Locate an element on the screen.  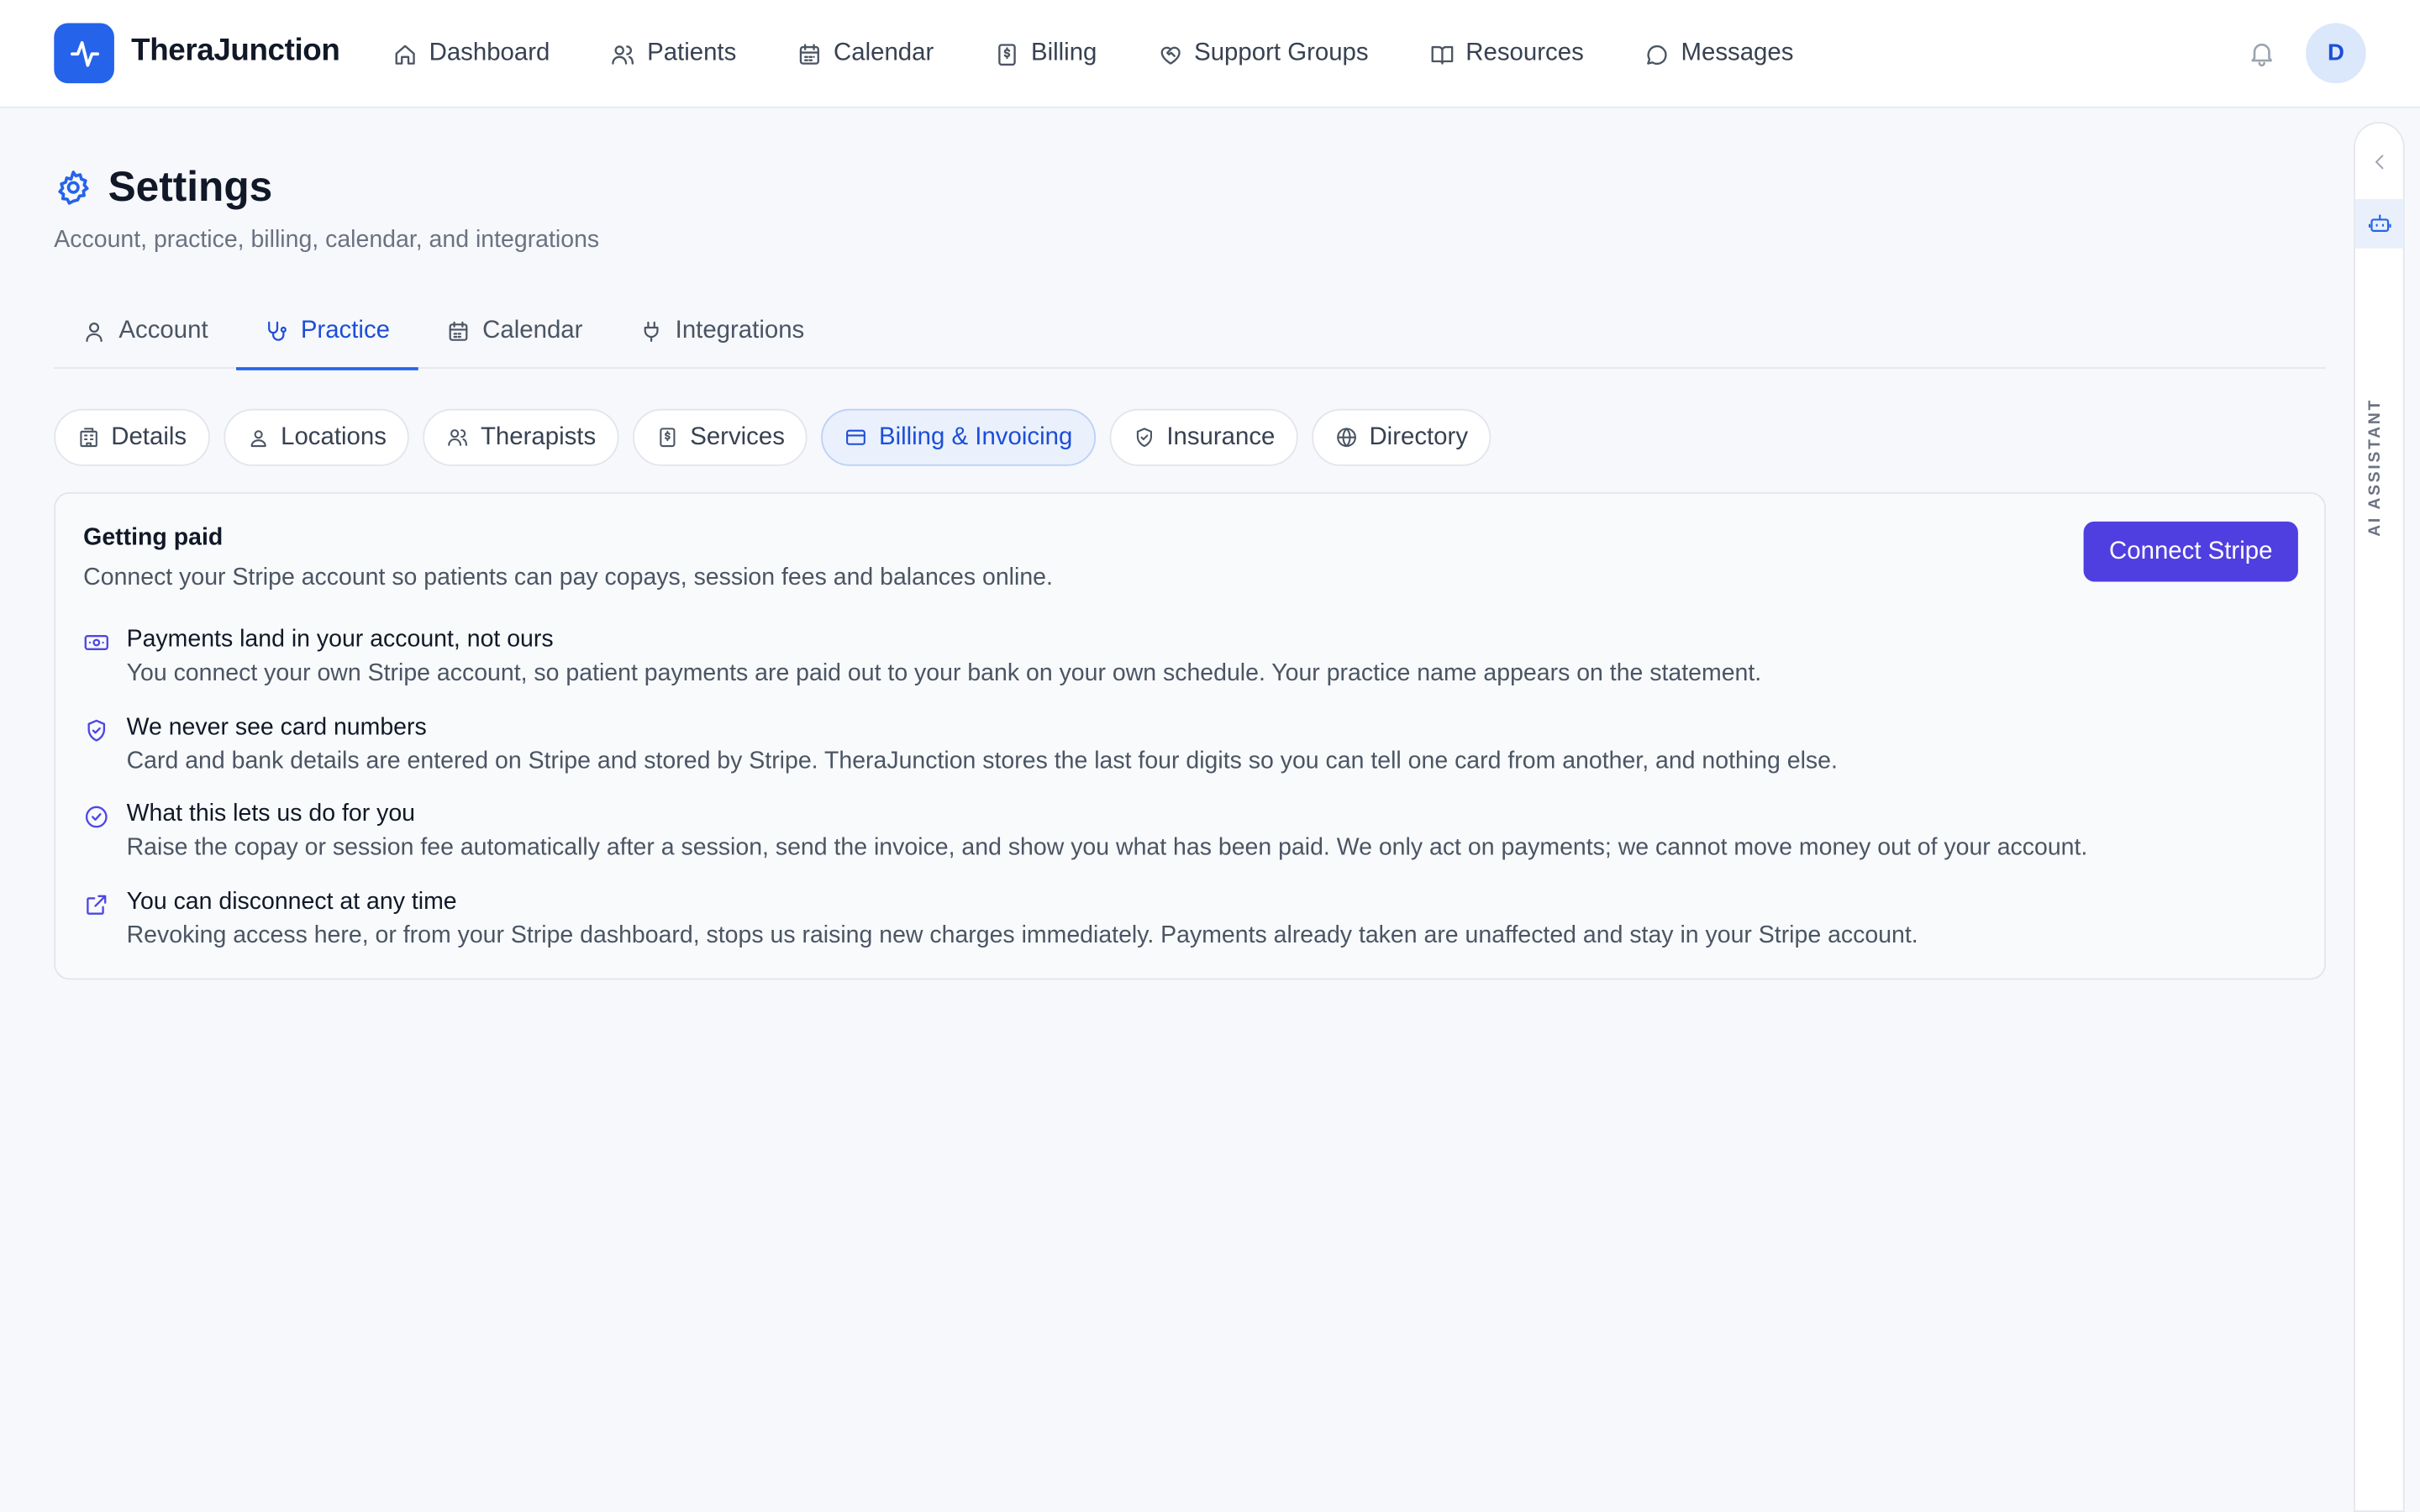
tab-calendar: Calendar is located at coordinates (514, 332).